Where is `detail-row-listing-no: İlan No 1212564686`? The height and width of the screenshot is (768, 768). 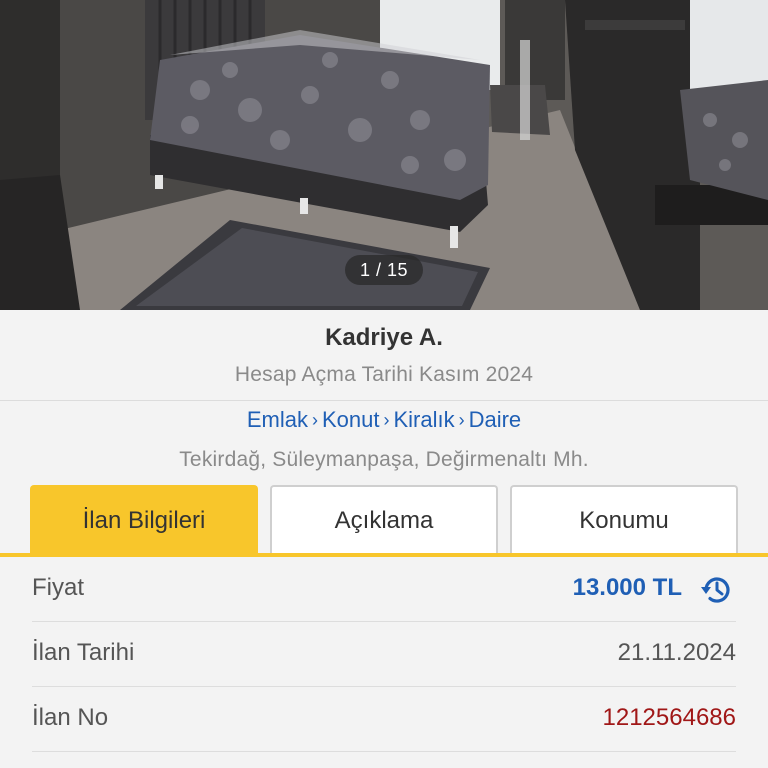
detail-row-listing-no: İlan No 1212564686 is located at coordinates (384, 719).